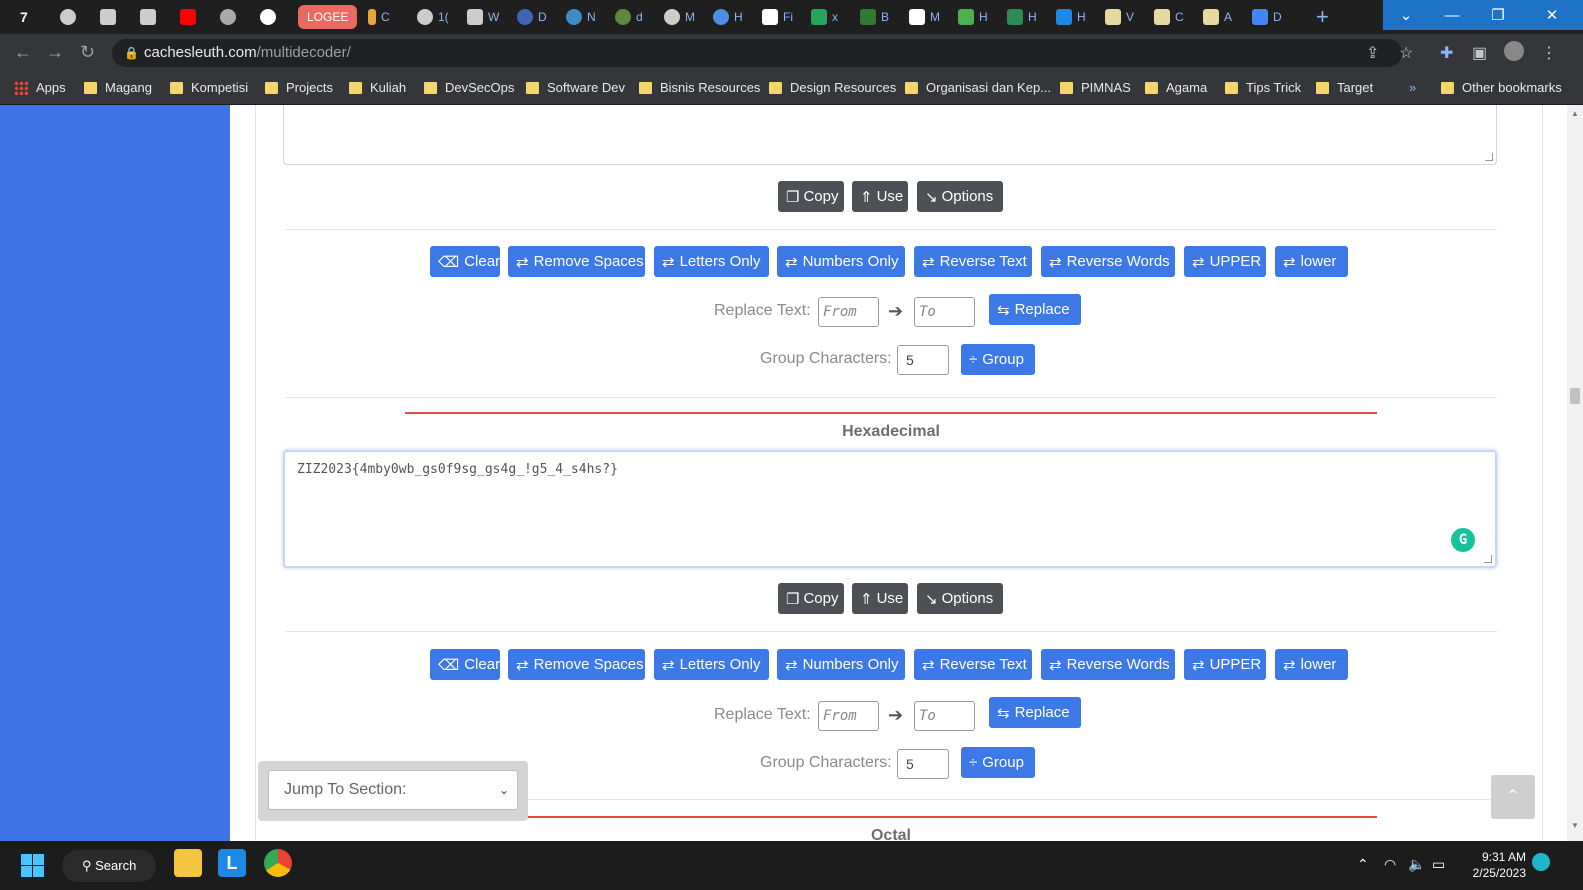 The height and width of the screenshot is (890, 1583). I want to click on notification-icon, so click(1541, 862).